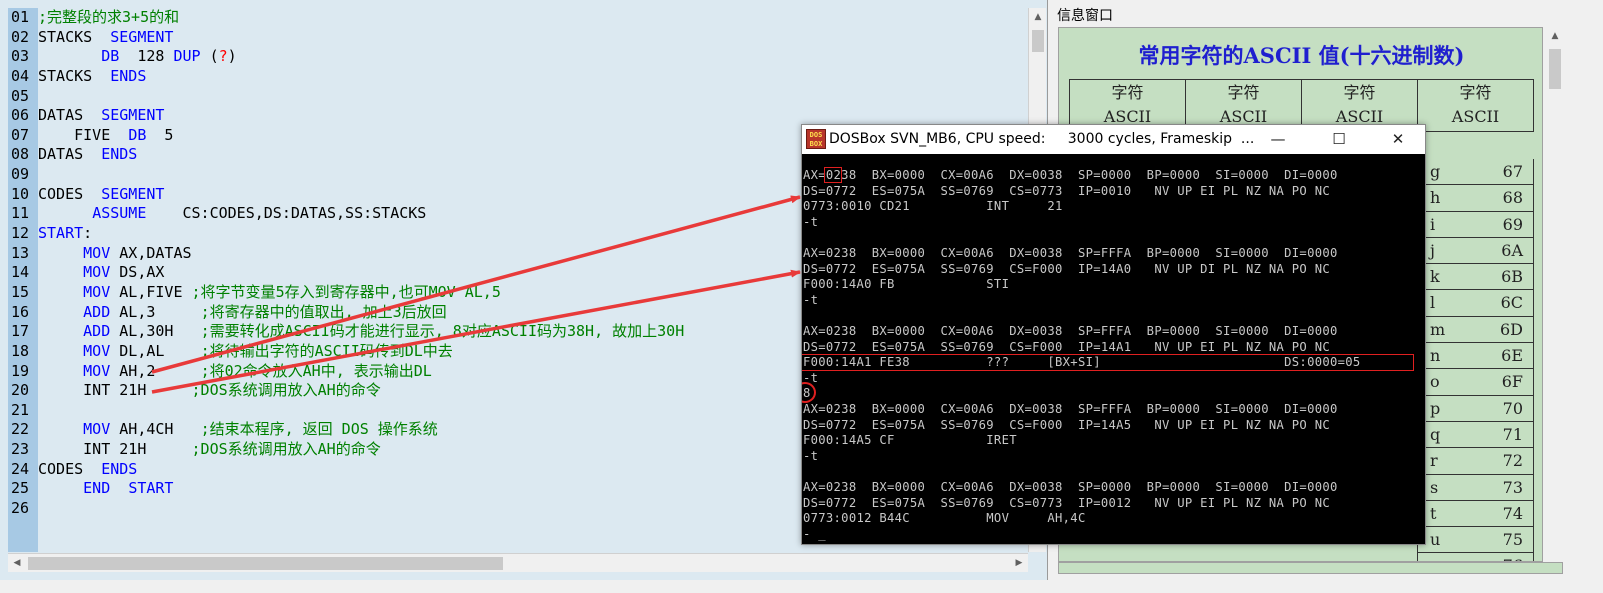 The height and width of the screenshot is (593, 1603). I want to click on line-number: 13, so click(20, 252).